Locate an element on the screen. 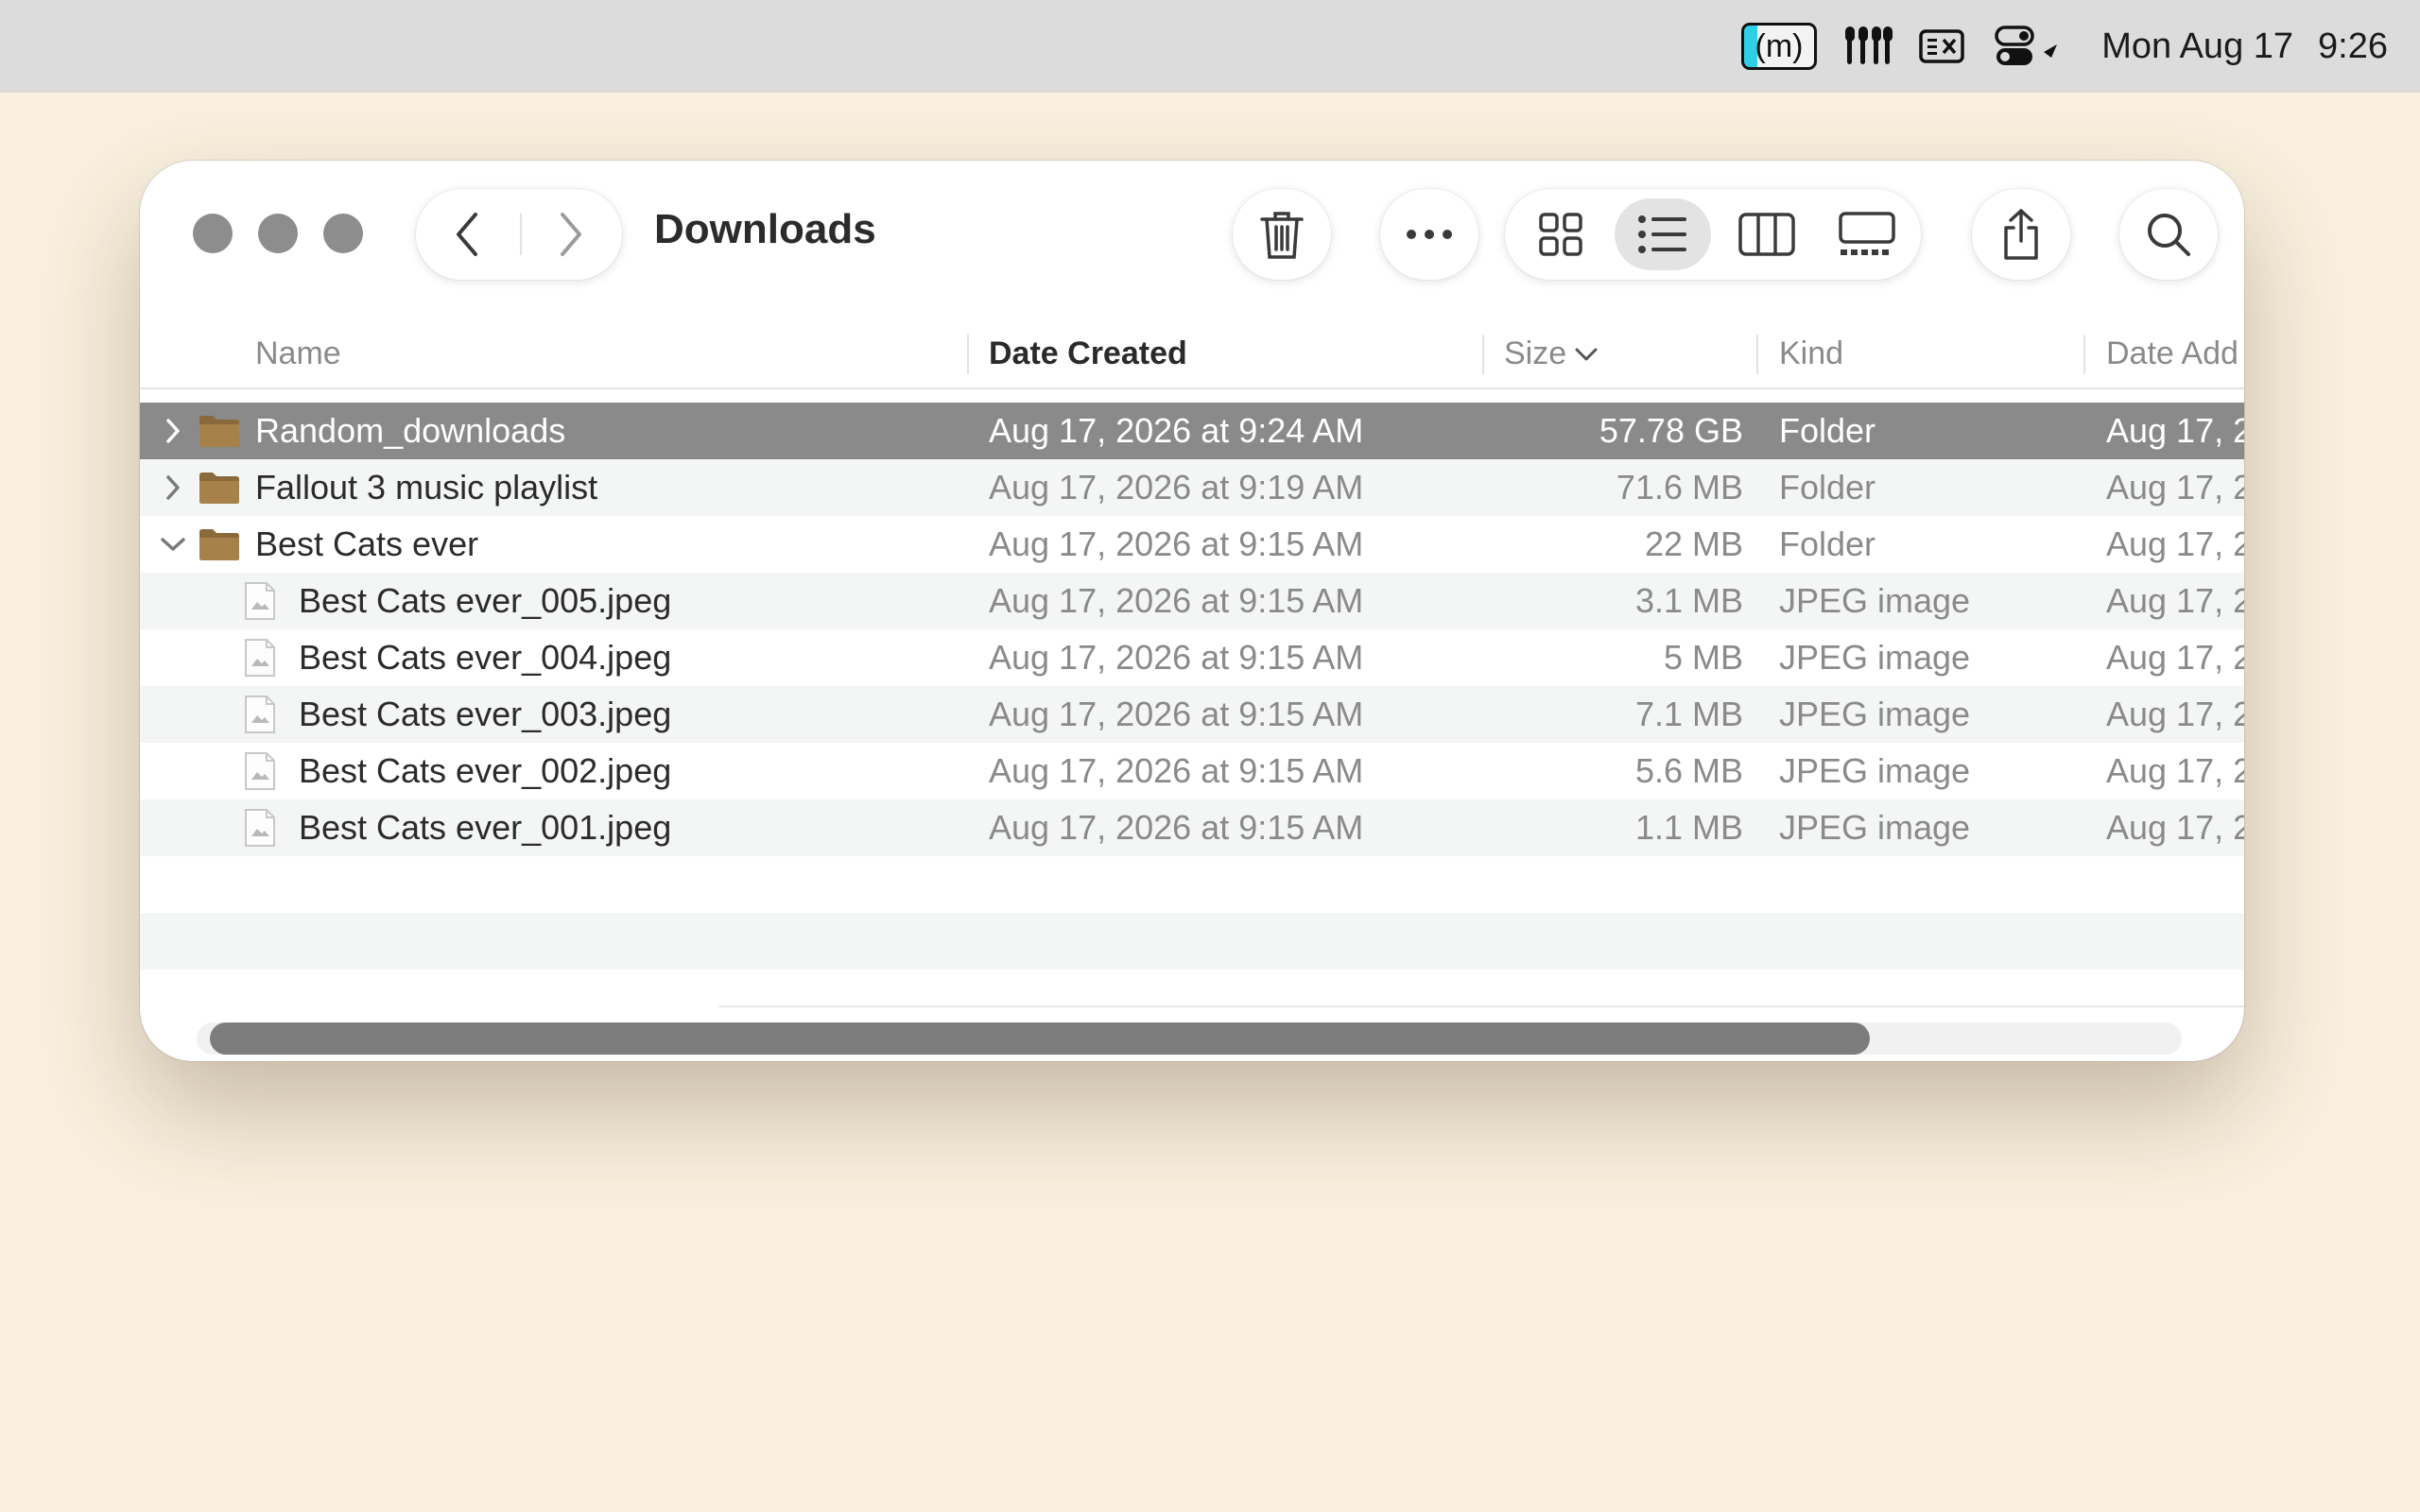 The image size is (2420, 1512). chevron-left-icon is located at coordinates (467, 234).